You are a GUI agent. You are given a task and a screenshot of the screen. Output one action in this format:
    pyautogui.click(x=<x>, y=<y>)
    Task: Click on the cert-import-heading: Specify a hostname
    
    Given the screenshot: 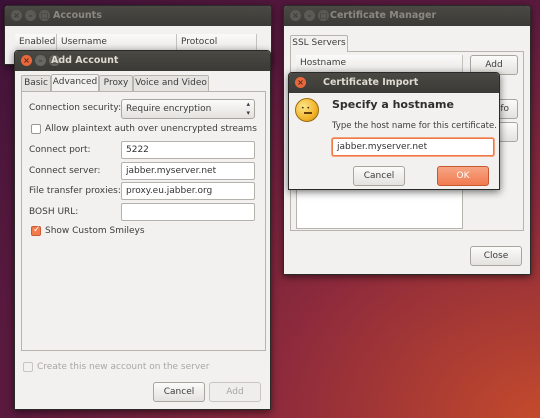 What is the action you would take?
    pyautogui.click(x=393, y=104)
    